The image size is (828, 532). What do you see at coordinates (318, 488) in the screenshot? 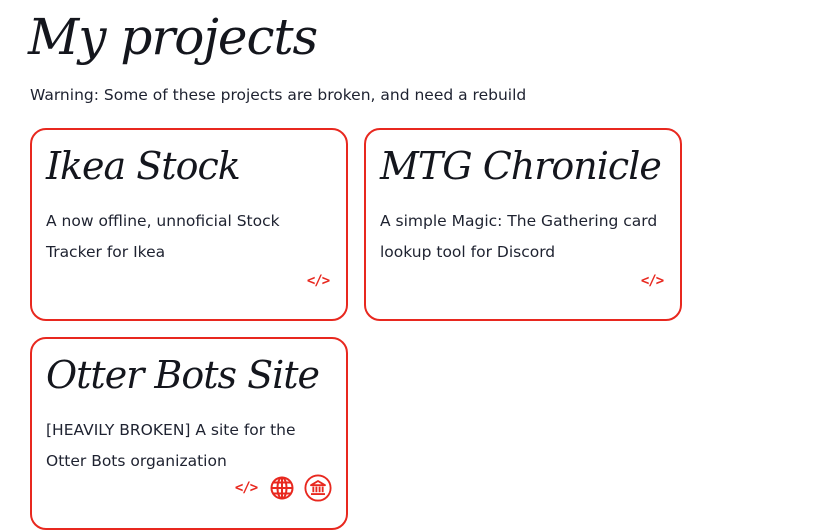
I see `bank-icon` at bounding box center [318, 488].